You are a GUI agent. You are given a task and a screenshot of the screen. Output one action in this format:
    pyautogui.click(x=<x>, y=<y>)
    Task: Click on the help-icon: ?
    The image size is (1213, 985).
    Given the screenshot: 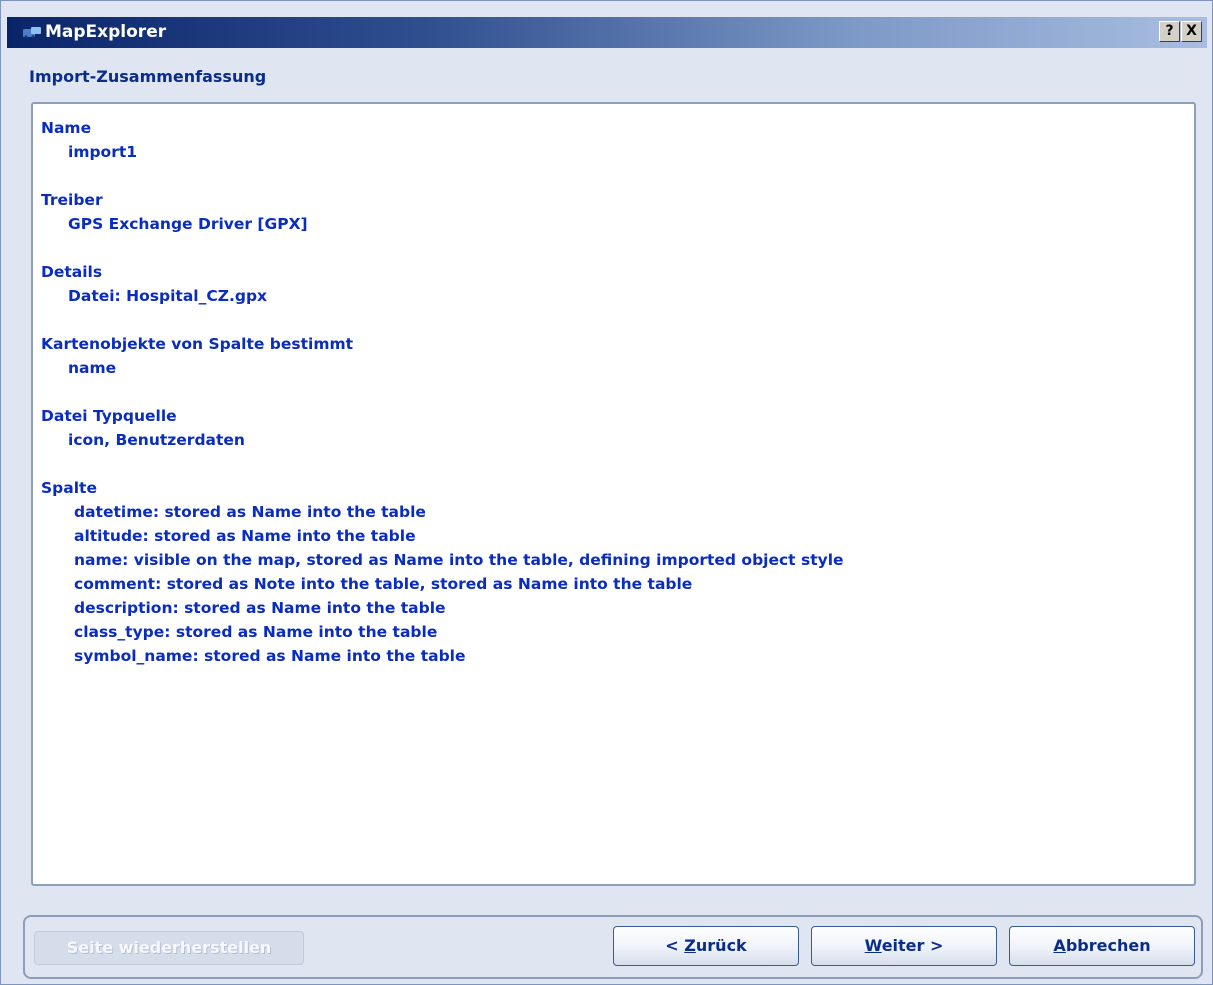 What is the action you would take?
    pyautogui.click(x=1169, y=31)
    